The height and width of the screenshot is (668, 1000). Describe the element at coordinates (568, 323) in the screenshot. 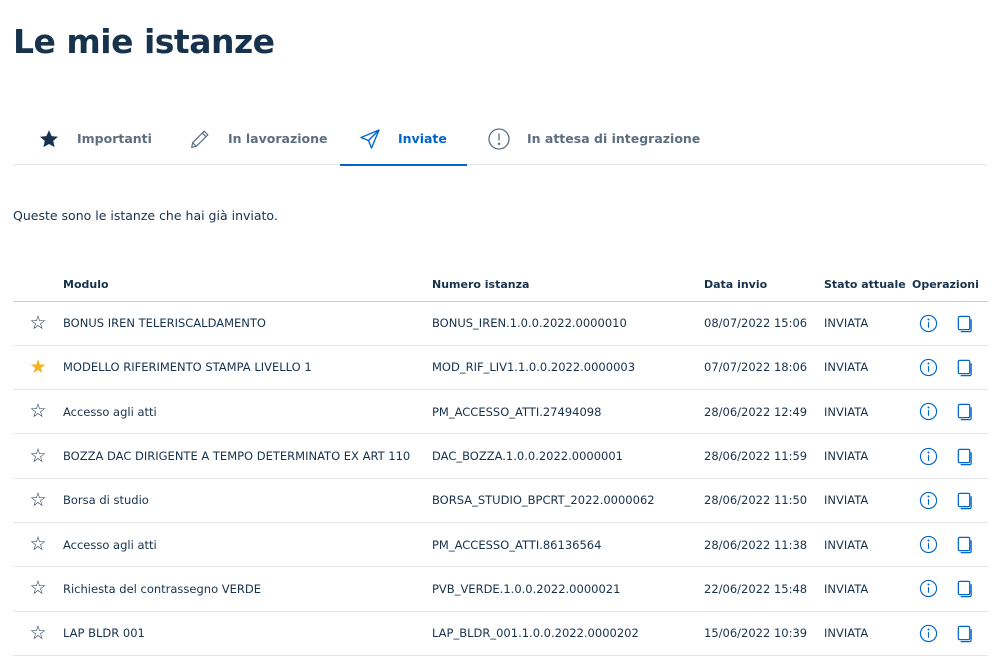

I see `cell-numero-istanza: BONUS_IREN.1.0.0.2022.0000010` at that location.